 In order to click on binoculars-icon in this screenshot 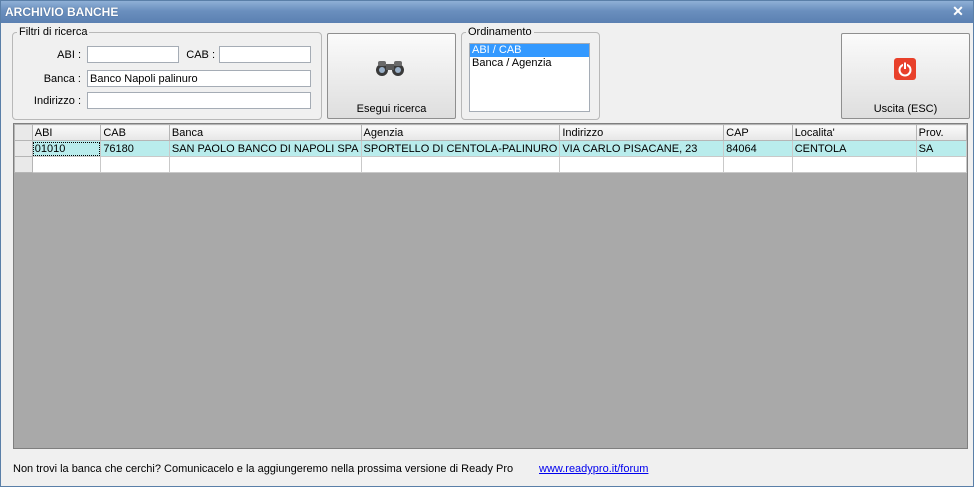, I will do `click(390, 68)`.